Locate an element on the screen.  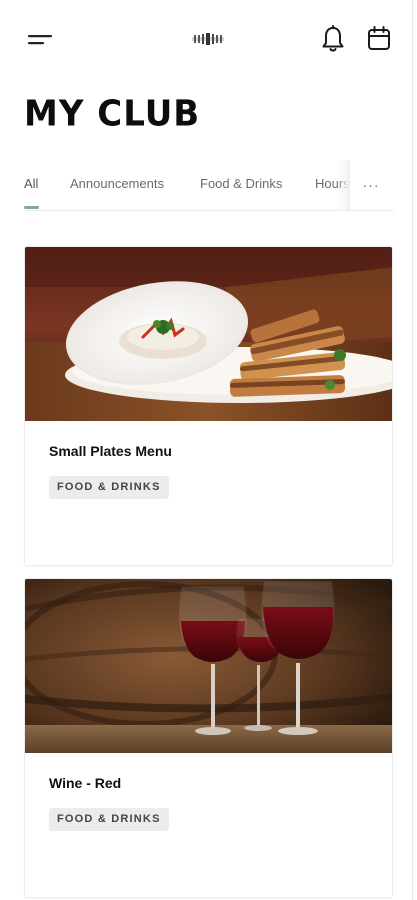
notifications-button is located at coordinates (333, 39).